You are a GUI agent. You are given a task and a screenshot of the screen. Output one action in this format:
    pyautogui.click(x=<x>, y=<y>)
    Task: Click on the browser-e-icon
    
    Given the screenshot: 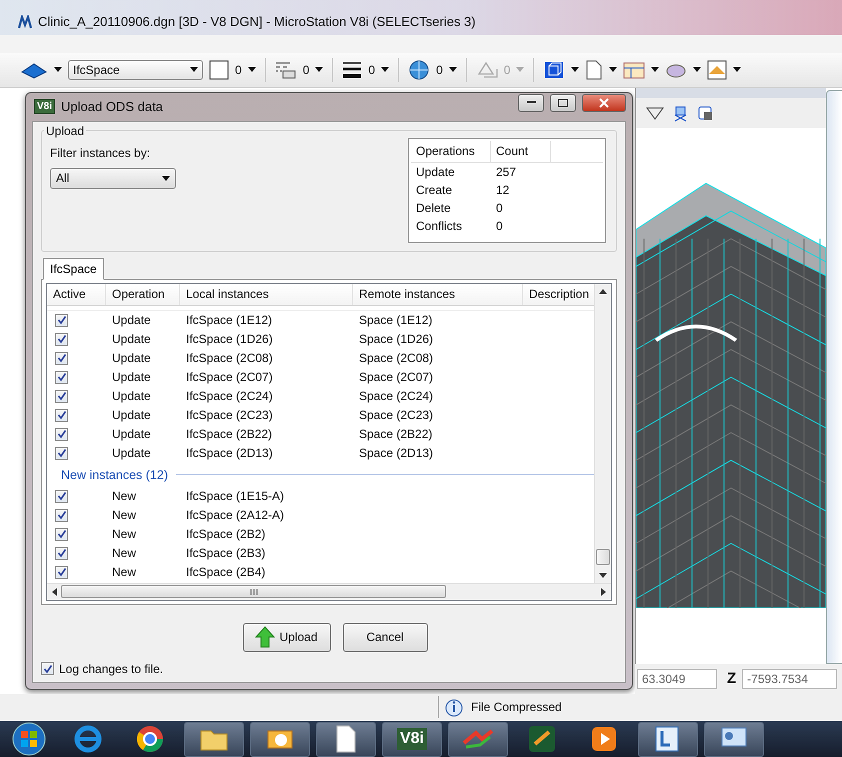 What is the action you would take?
    pyautogui.click(x=88, y=739)
    